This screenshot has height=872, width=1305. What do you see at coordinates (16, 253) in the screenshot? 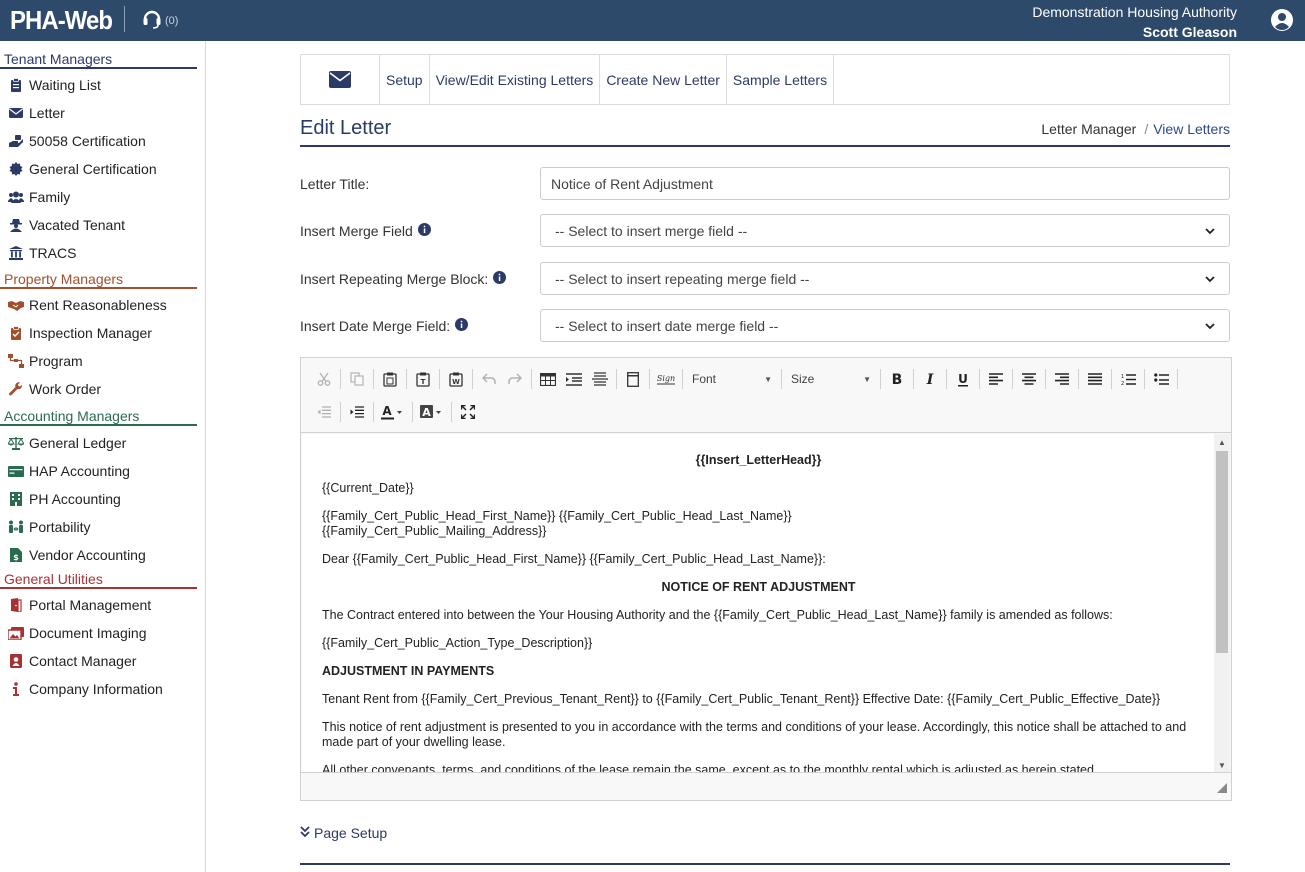
I see `landmark-icon` at bounding box center [16, 253].